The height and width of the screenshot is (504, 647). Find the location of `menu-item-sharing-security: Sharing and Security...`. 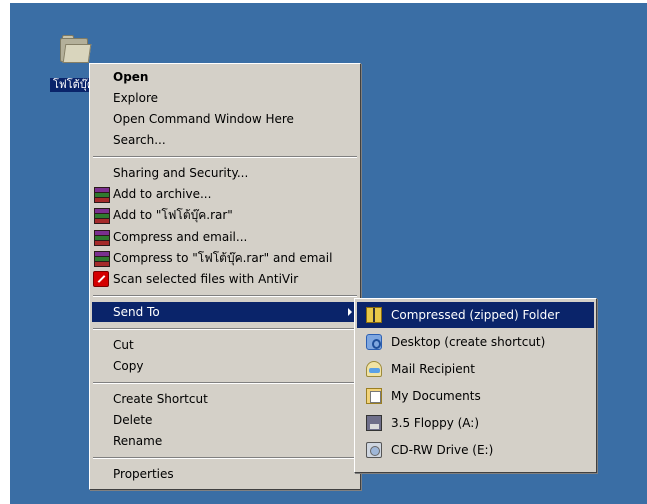

menu-item-sharing-security: Sharing and Security... is located at coordinates (225, 173).